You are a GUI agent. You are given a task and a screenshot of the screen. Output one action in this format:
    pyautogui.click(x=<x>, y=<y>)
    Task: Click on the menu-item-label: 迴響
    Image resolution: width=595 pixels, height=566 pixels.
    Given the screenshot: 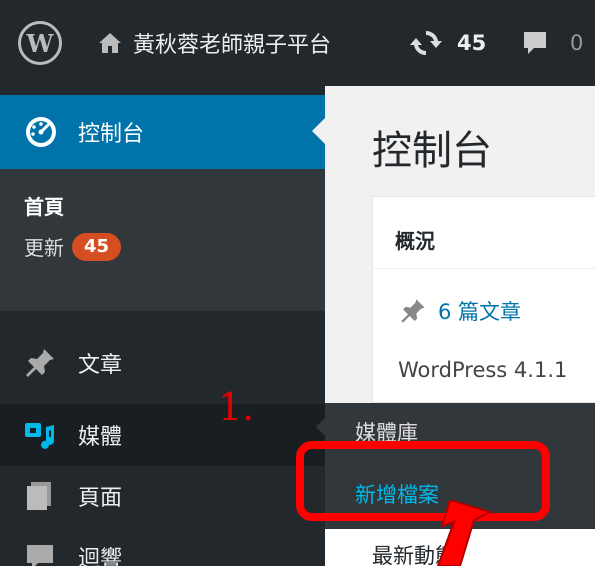 What is the action you would take?
    pyautogui.click(x=100, y=556)
    